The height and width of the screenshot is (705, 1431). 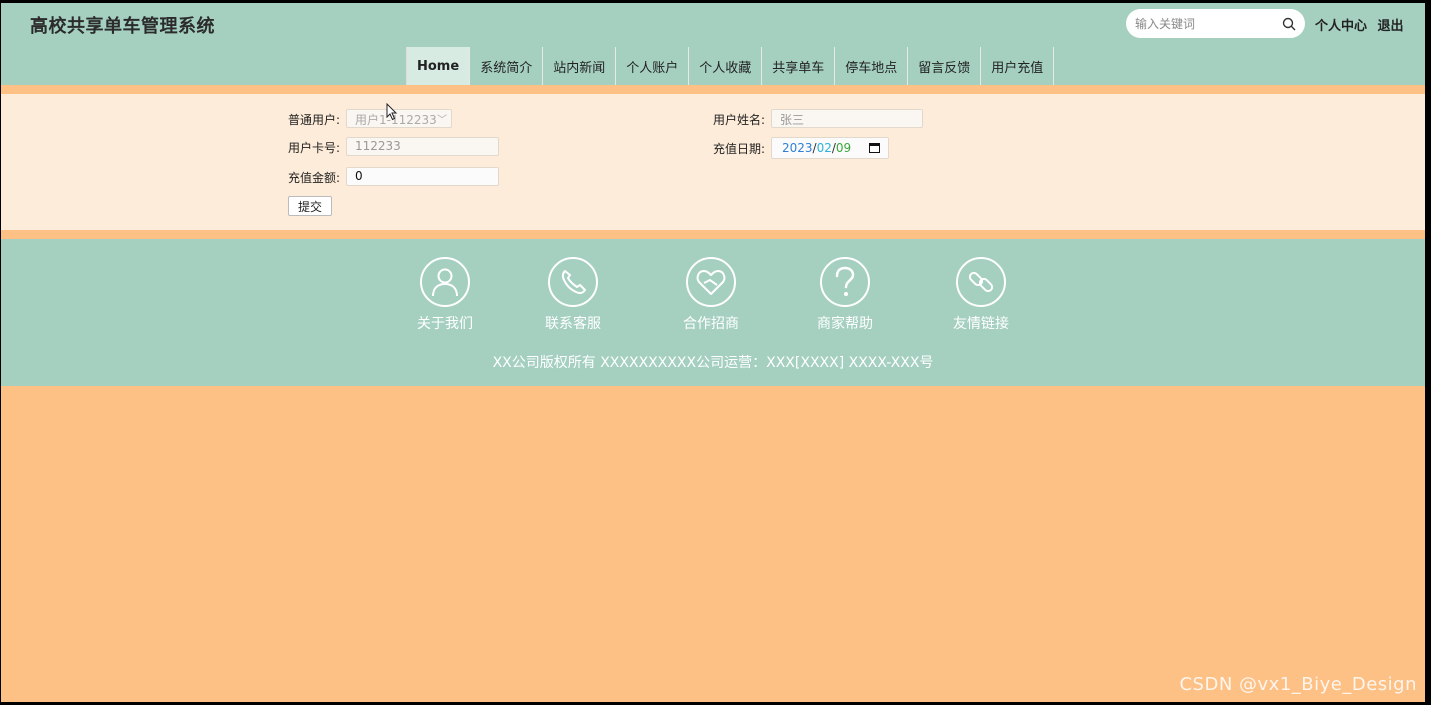 What do you see at coordinates (310, 206) in the screenshot?
I see `submit-button: 提交` at bounding box center [310, 206].